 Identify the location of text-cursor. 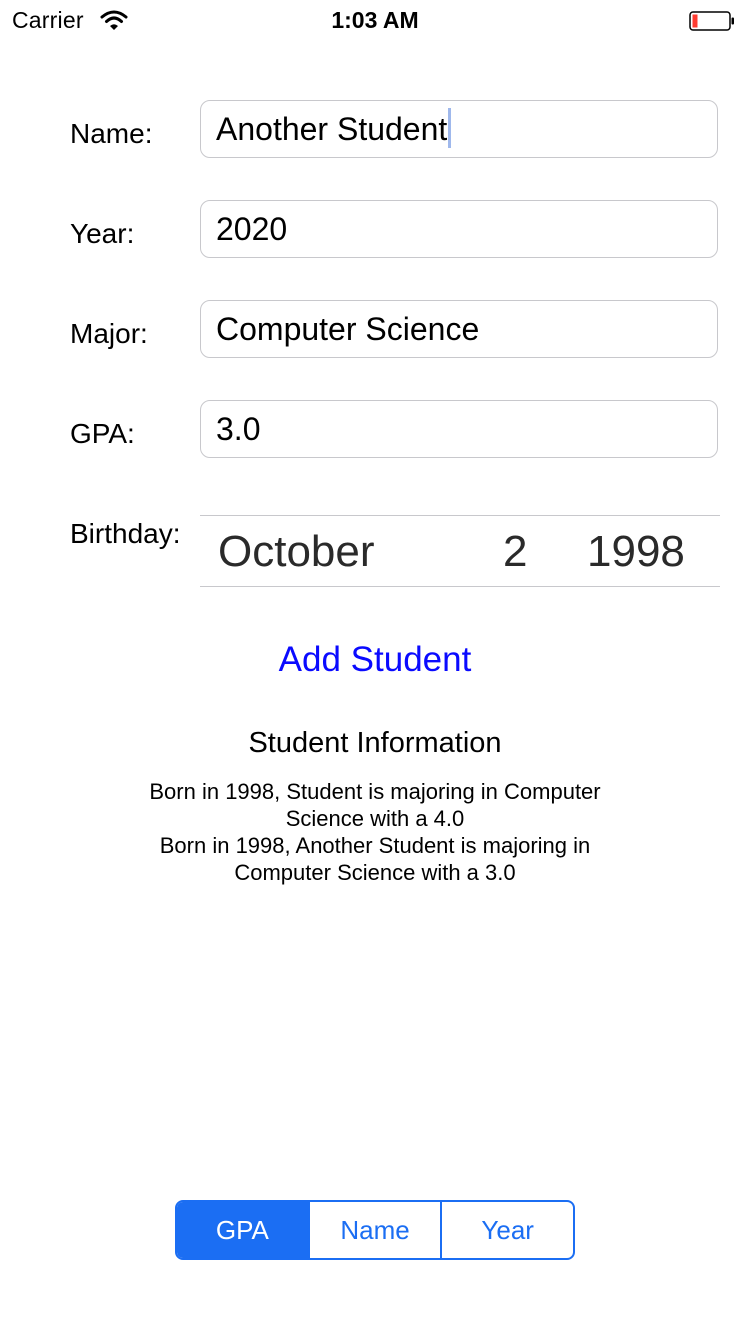
(450, 128).